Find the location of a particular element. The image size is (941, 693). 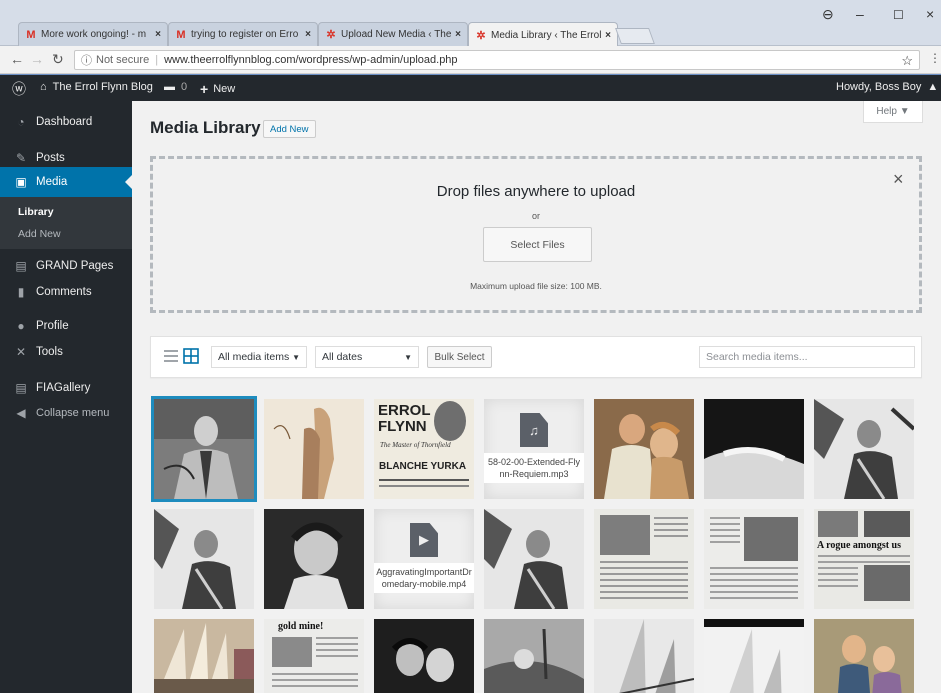

wordpress-logo-icon: ⓦ is located at coordinates (19, 89).